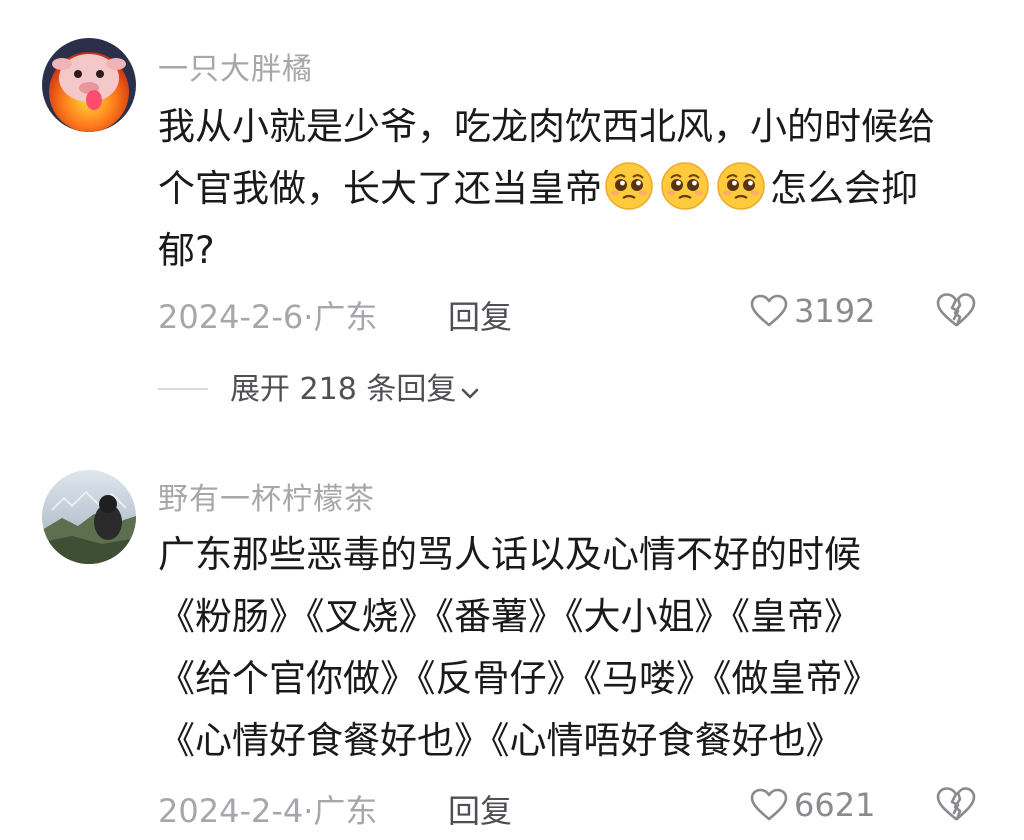 This screenshot has height=840, width=1024. Describe the element at coordinates (235, 66) in the screenshot. I see `username: 一只大胖橘` at that location.